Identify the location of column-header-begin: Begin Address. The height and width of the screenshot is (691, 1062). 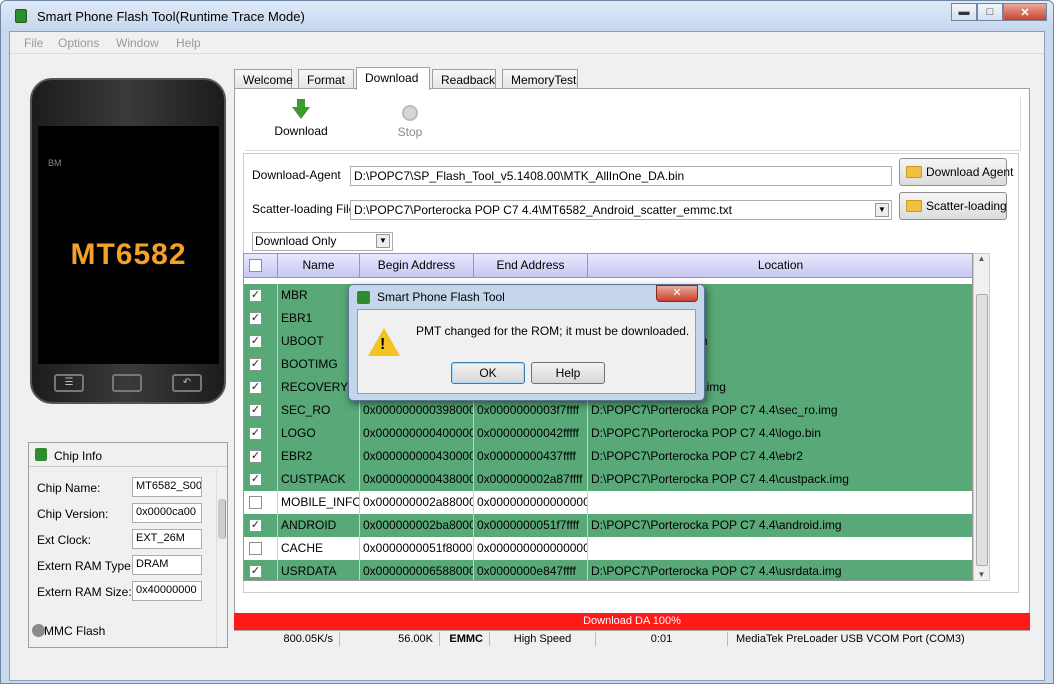
(417, 266).